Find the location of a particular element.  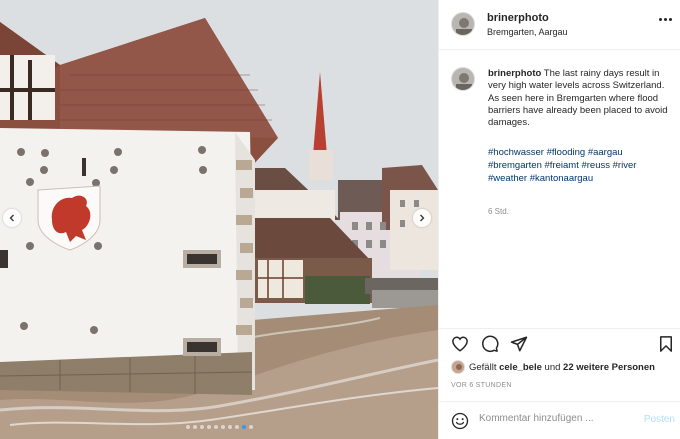

action-bar is located at coordinates (559, 342).